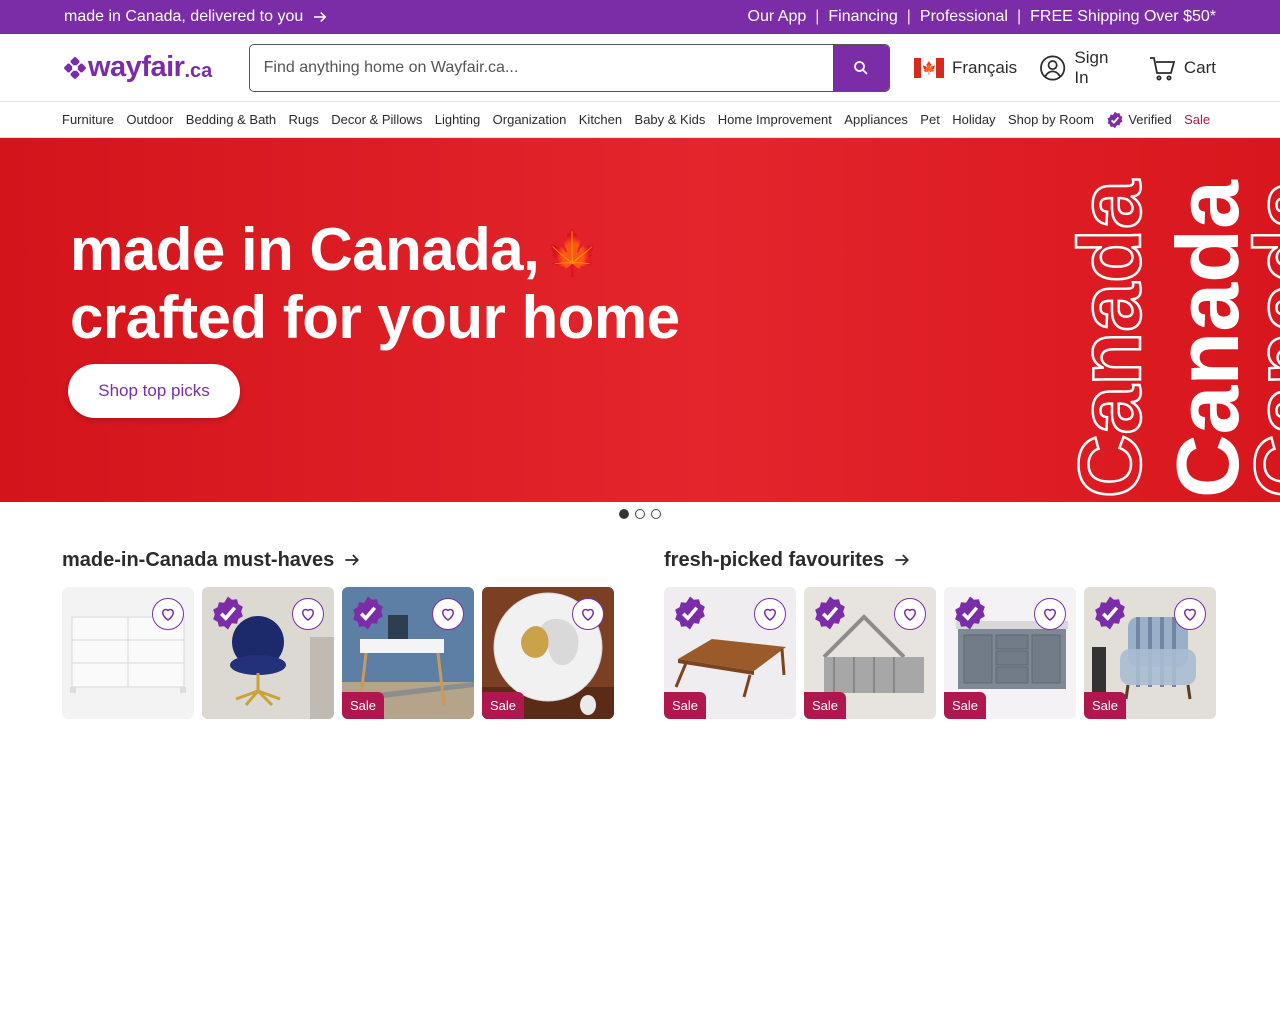 This screenshot has height=1024, width=1280. I want to click on vertical-word-3: Canada, so click(1258, 338).